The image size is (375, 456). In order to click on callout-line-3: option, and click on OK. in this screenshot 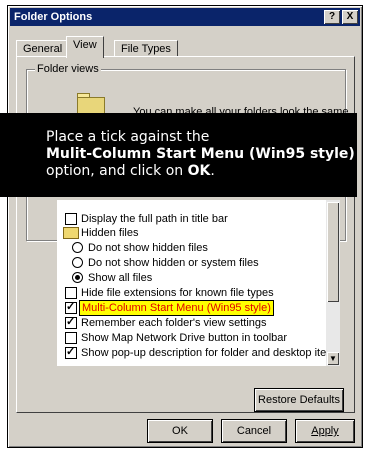, I will do `click(130, 171)`.